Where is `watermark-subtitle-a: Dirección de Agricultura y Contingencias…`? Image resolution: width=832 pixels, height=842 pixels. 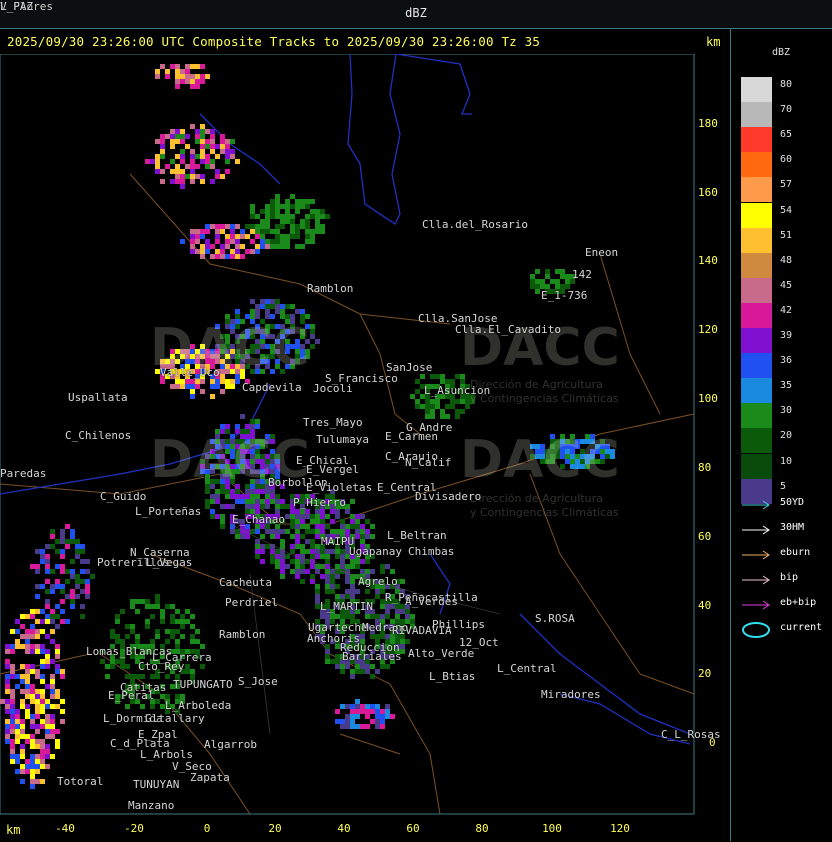 watermark-subtitle-a: Dirección de Agricultura y Contingencias… is located at coordinates (544, 392).